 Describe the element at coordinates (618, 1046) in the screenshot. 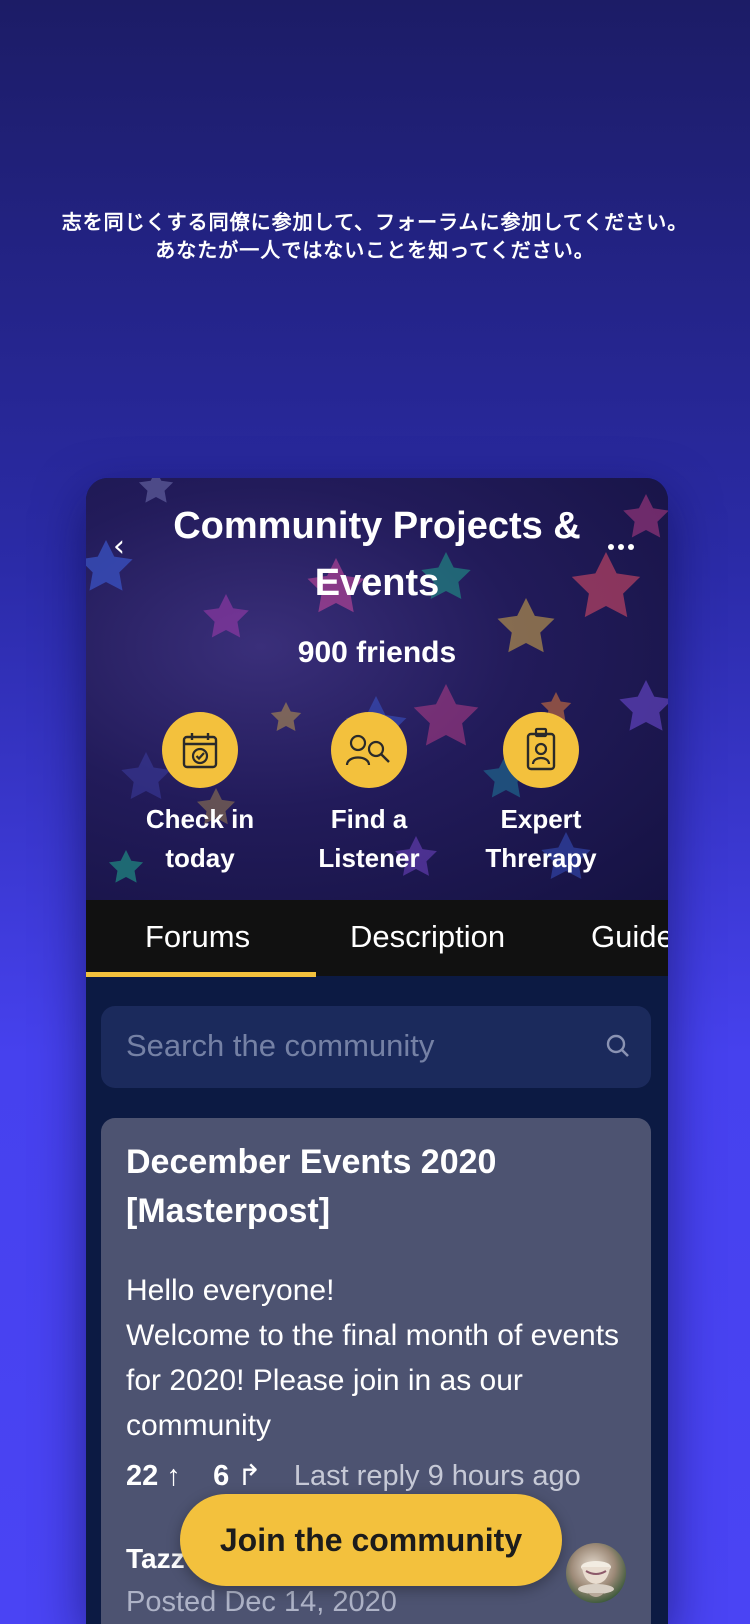

I see `search-icon` at that location.